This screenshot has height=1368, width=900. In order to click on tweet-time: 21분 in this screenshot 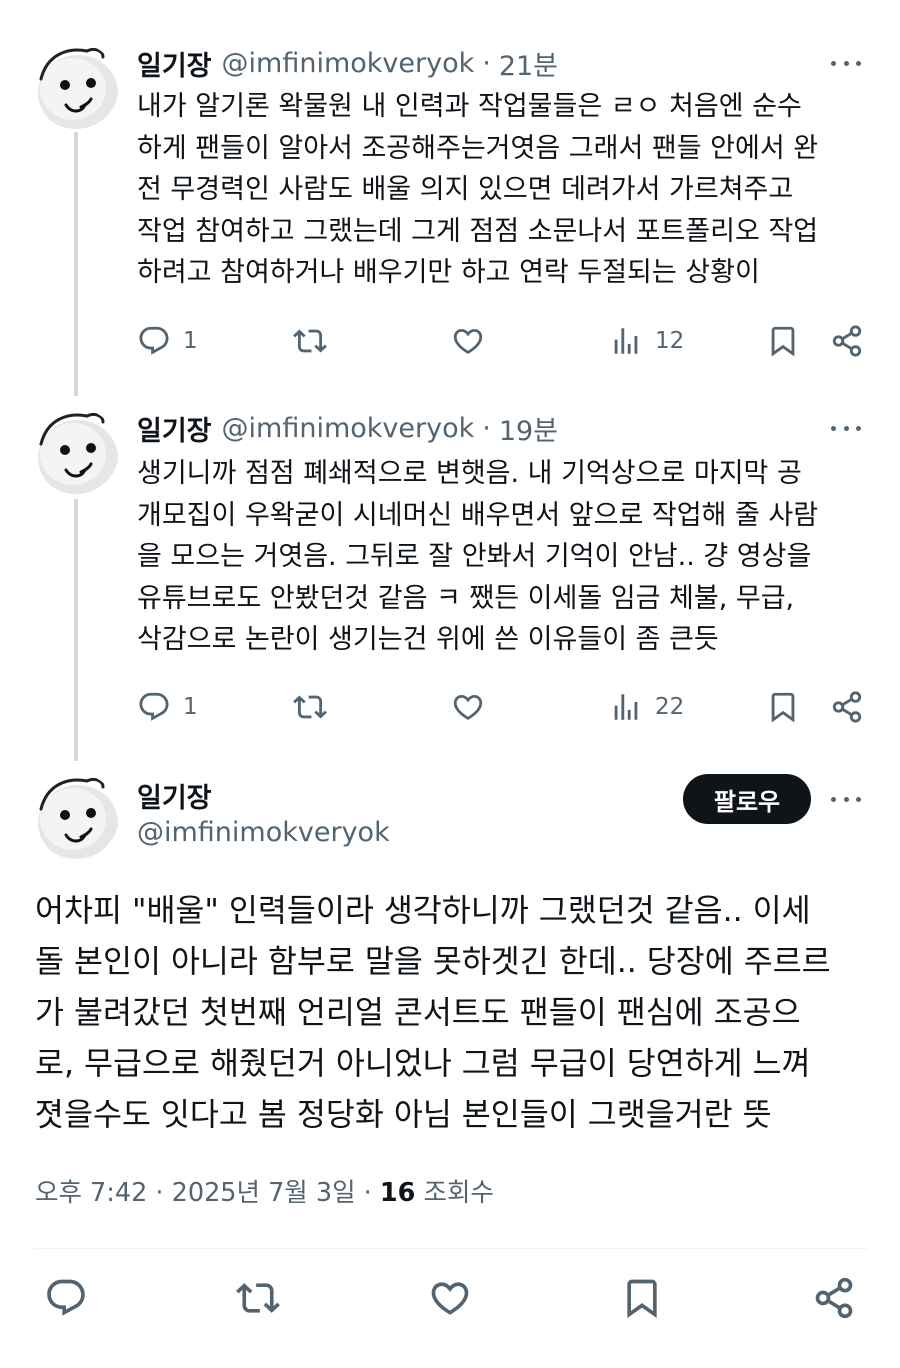, I will do `click(528, 63)`.